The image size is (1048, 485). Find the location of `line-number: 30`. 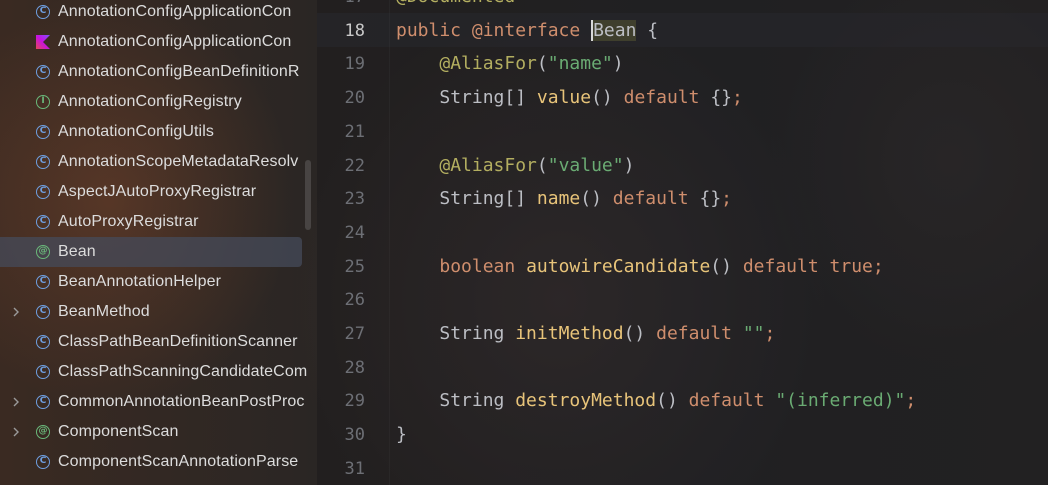

line-number: 30 is located at coordinates (354, 435).